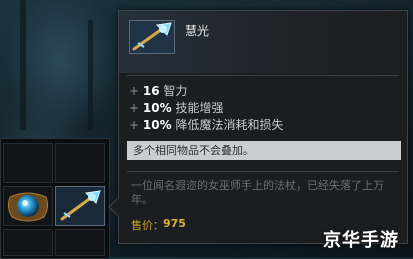 This screenshot has width=413, height=259. What do you see at coordinates (206, 125) in the screenshot?
I see `stat-manacost-reduction: + 10% 降低魔法消耗和损失` at bounding box center [206, 125].